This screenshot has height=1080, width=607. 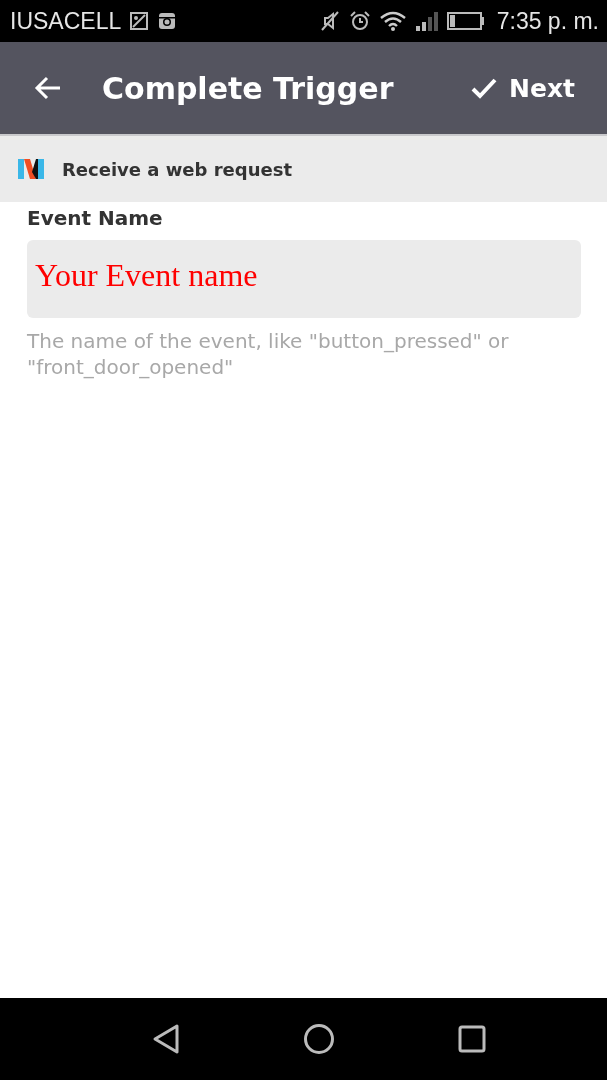 I want to click on home-nav-icon, so click(x=319, y=1039).